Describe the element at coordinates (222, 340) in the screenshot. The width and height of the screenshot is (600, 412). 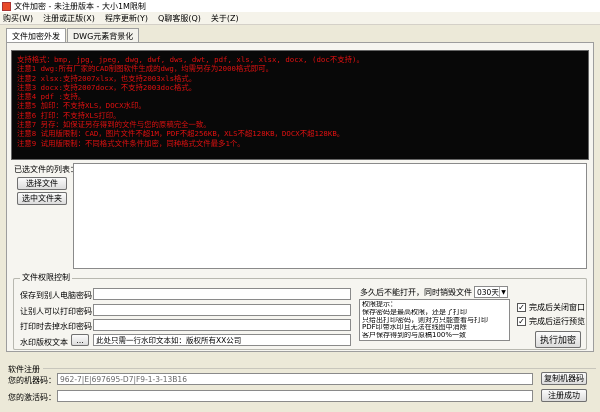
I see `watermark-text-input: 此处只需一行水印文本如：版权所有XX公司` at that location.